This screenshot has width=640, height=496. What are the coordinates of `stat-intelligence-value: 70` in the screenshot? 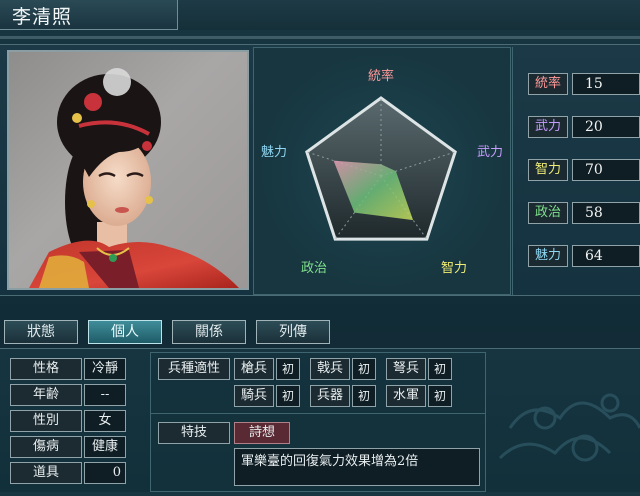 It's located at (606, 170).